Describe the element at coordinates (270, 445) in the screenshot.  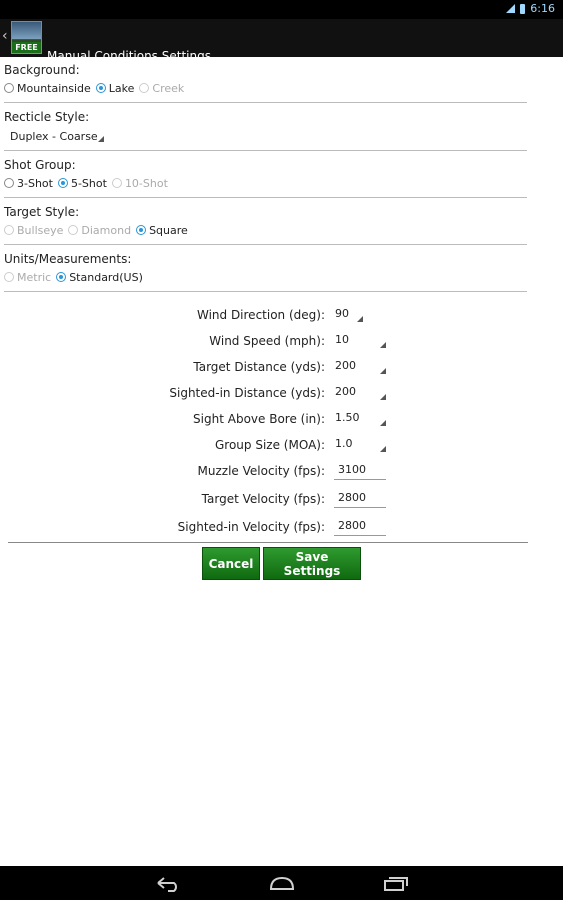
I see `group-size-label: Group Size (MOA):` at that location.